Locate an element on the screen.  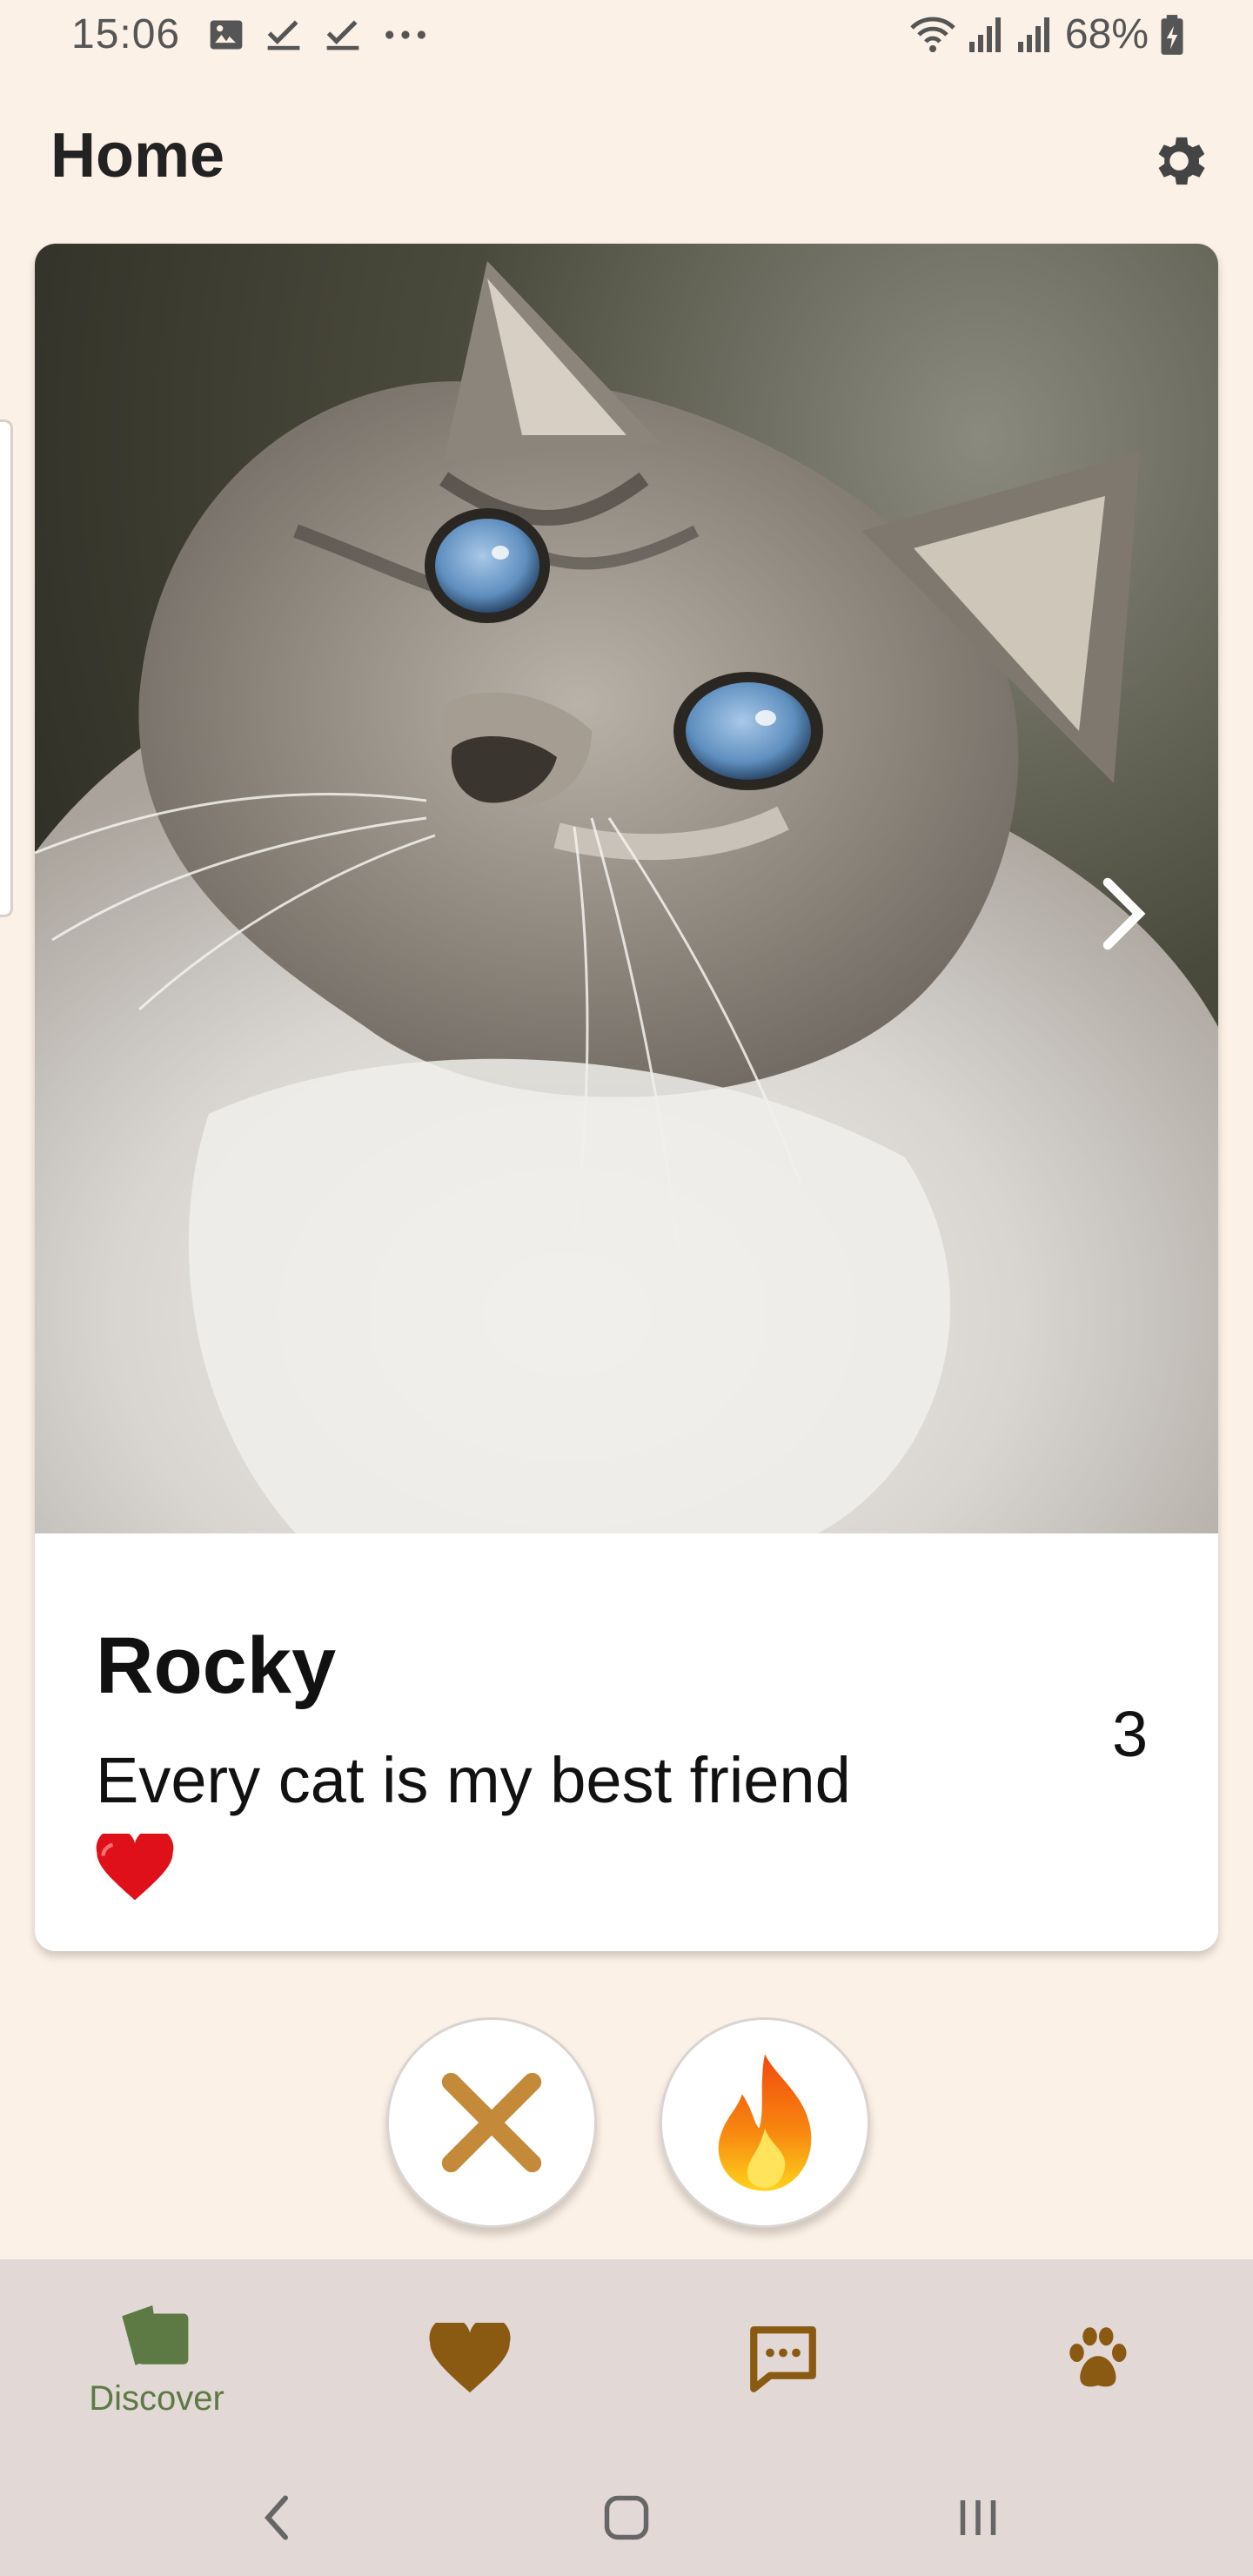
profile-bio-text: Every cat is my best friend is located at coordinates (473, 1780).